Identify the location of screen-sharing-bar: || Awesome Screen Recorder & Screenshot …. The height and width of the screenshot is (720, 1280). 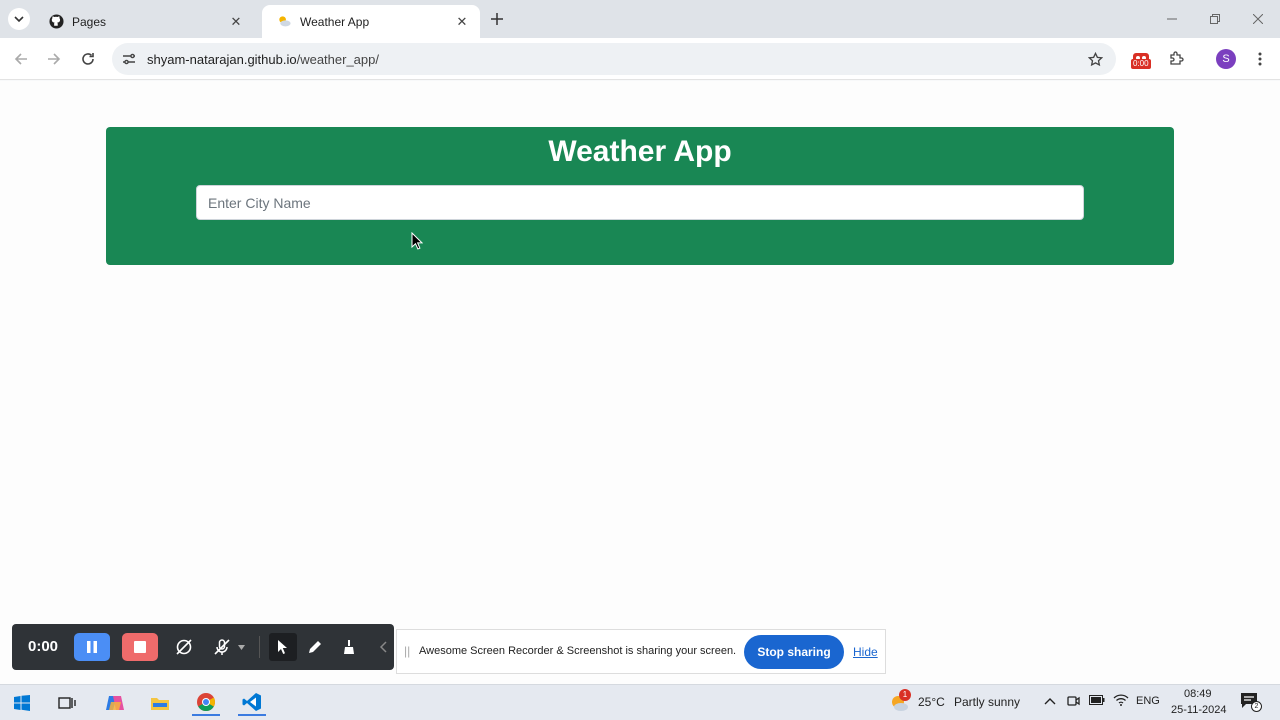
(641, 651).